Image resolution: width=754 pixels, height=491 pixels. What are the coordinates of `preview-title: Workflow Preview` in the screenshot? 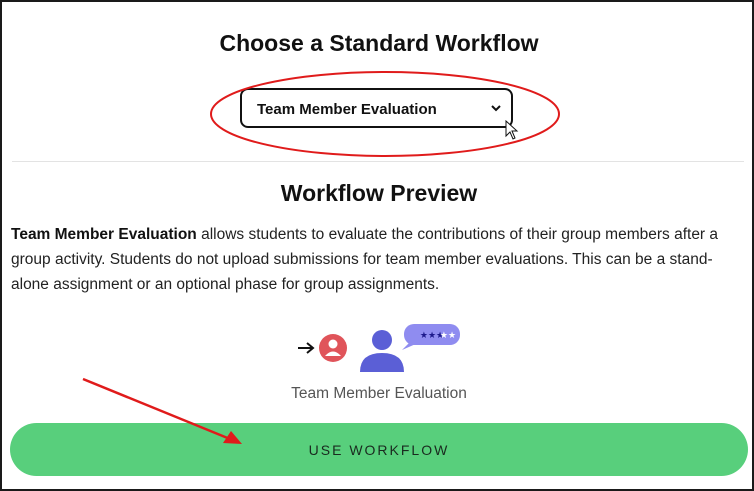 It's located at (379, 193).